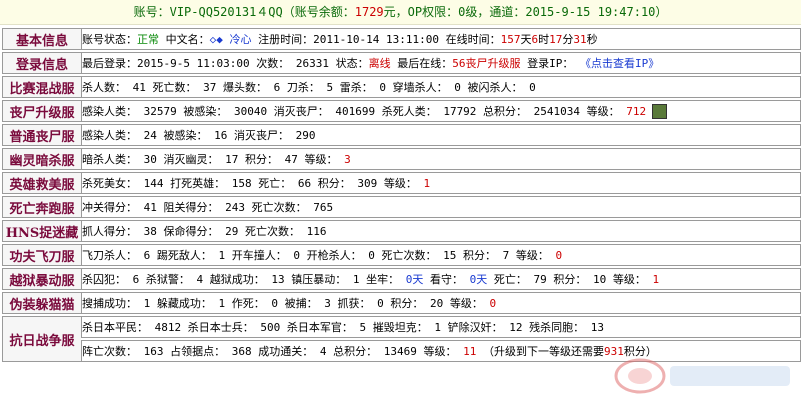 The image size is (801, 406). I want to click on account-text-post: ）, so click(661, 12).